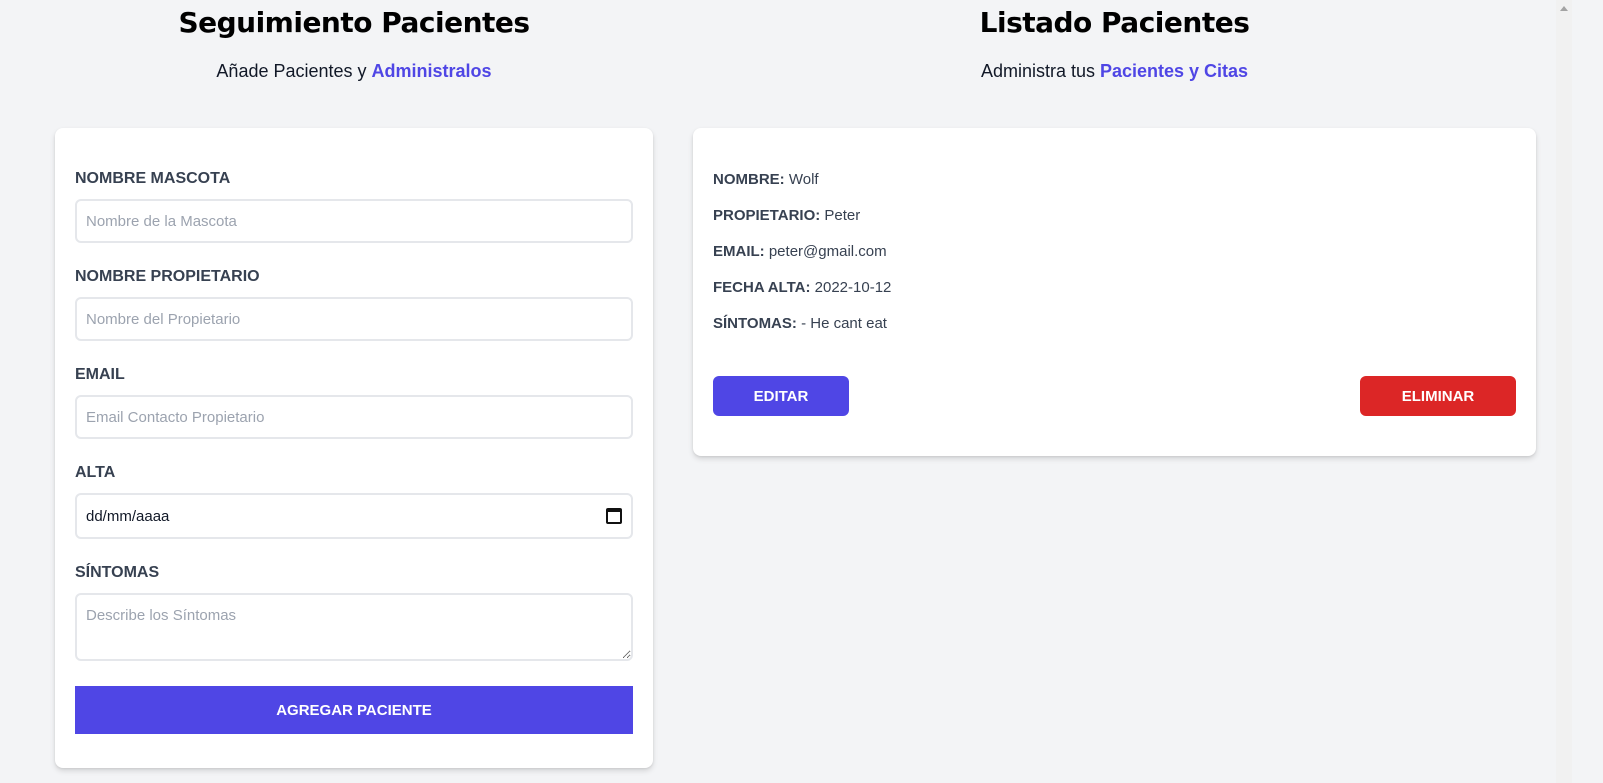 The image size is (1603, 783). I want to click on patient-email-value: peter@gmail.com, so click(827, 251).